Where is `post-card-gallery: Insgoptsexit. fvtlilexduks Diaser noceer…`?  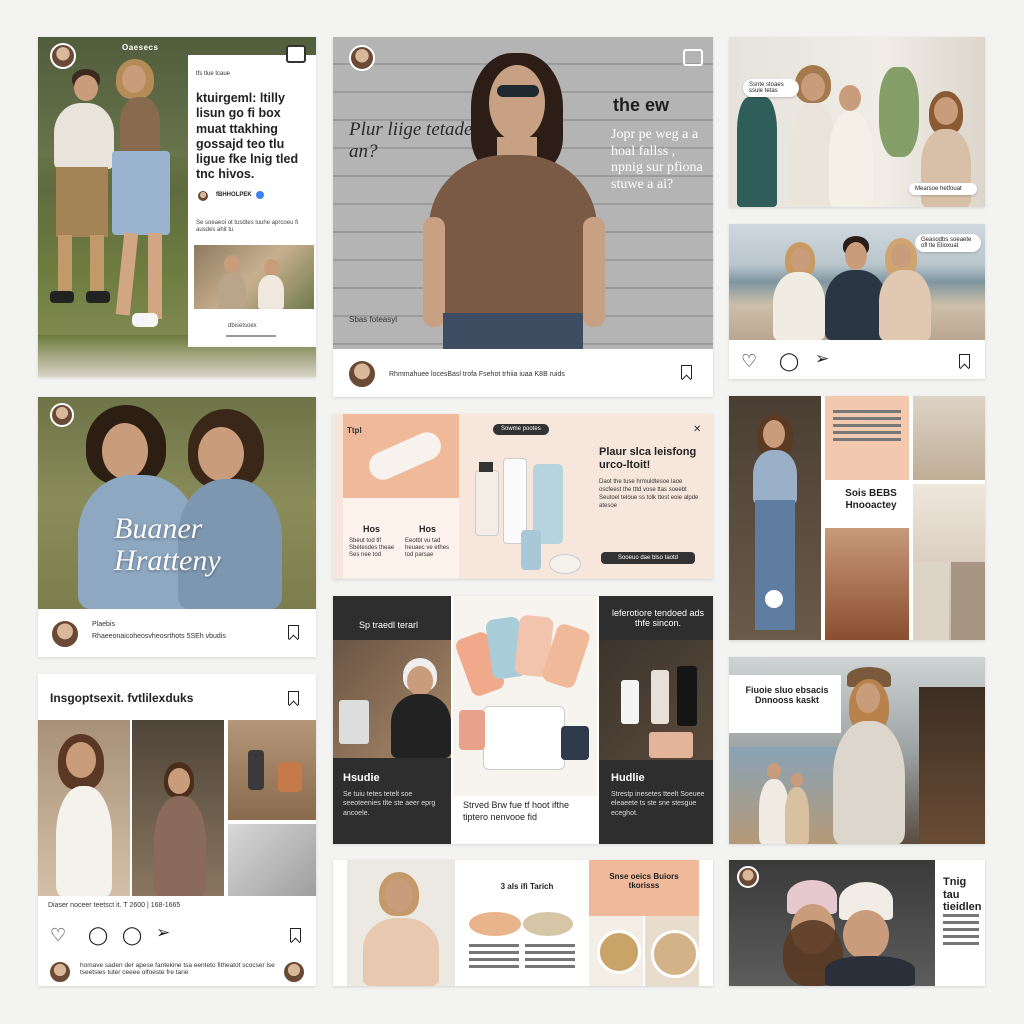 post-card-gallery: Insgoptsexit. fvtlilexduks Diaser noceer… is located at coordinates (177, 830).